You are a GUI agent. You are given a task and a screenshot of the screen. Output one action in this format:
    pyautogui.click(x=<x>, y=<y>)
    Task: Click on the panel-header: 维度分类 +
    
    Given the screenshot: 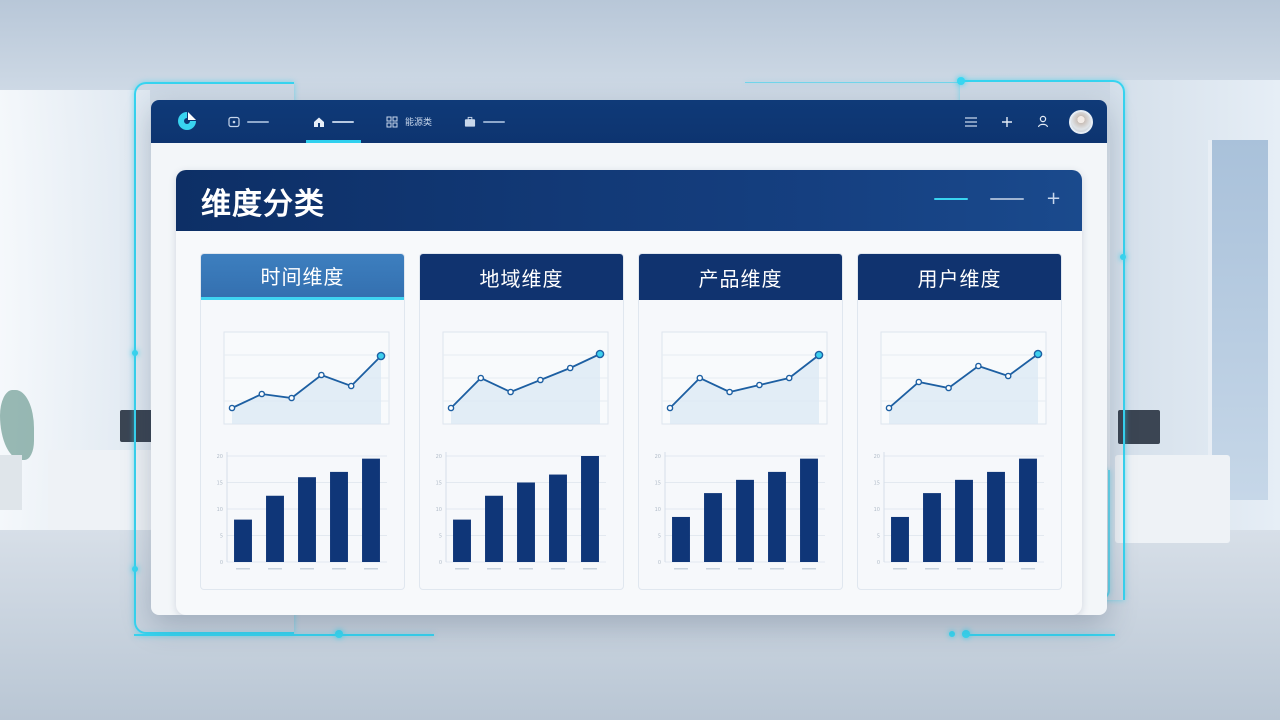 What is the action you would take?
    pyautogui.click(x=629, y=200)
    